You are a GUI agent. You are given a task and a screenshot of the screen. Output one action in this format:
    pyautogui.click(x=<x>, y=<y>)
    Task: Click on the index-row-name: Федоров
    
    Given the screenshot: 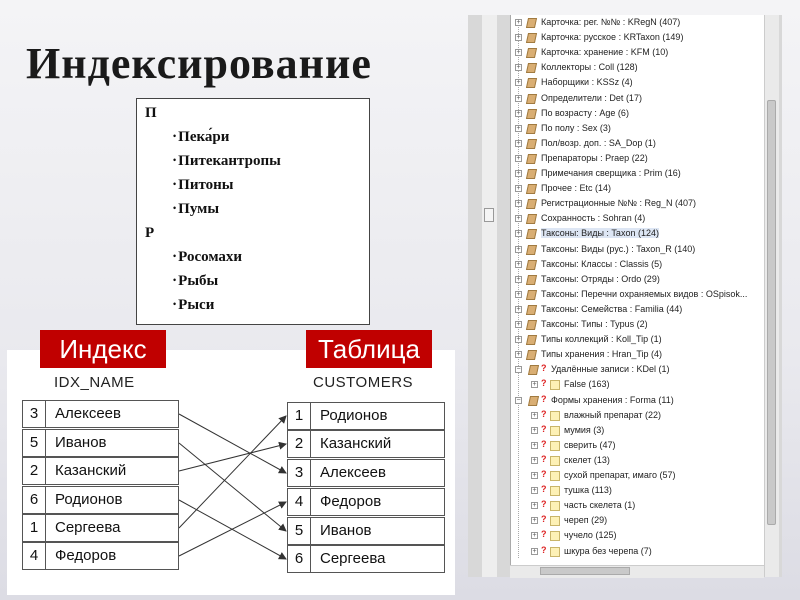 What is the action you would take?
    pyautogui.click(x=86, y=555)
    